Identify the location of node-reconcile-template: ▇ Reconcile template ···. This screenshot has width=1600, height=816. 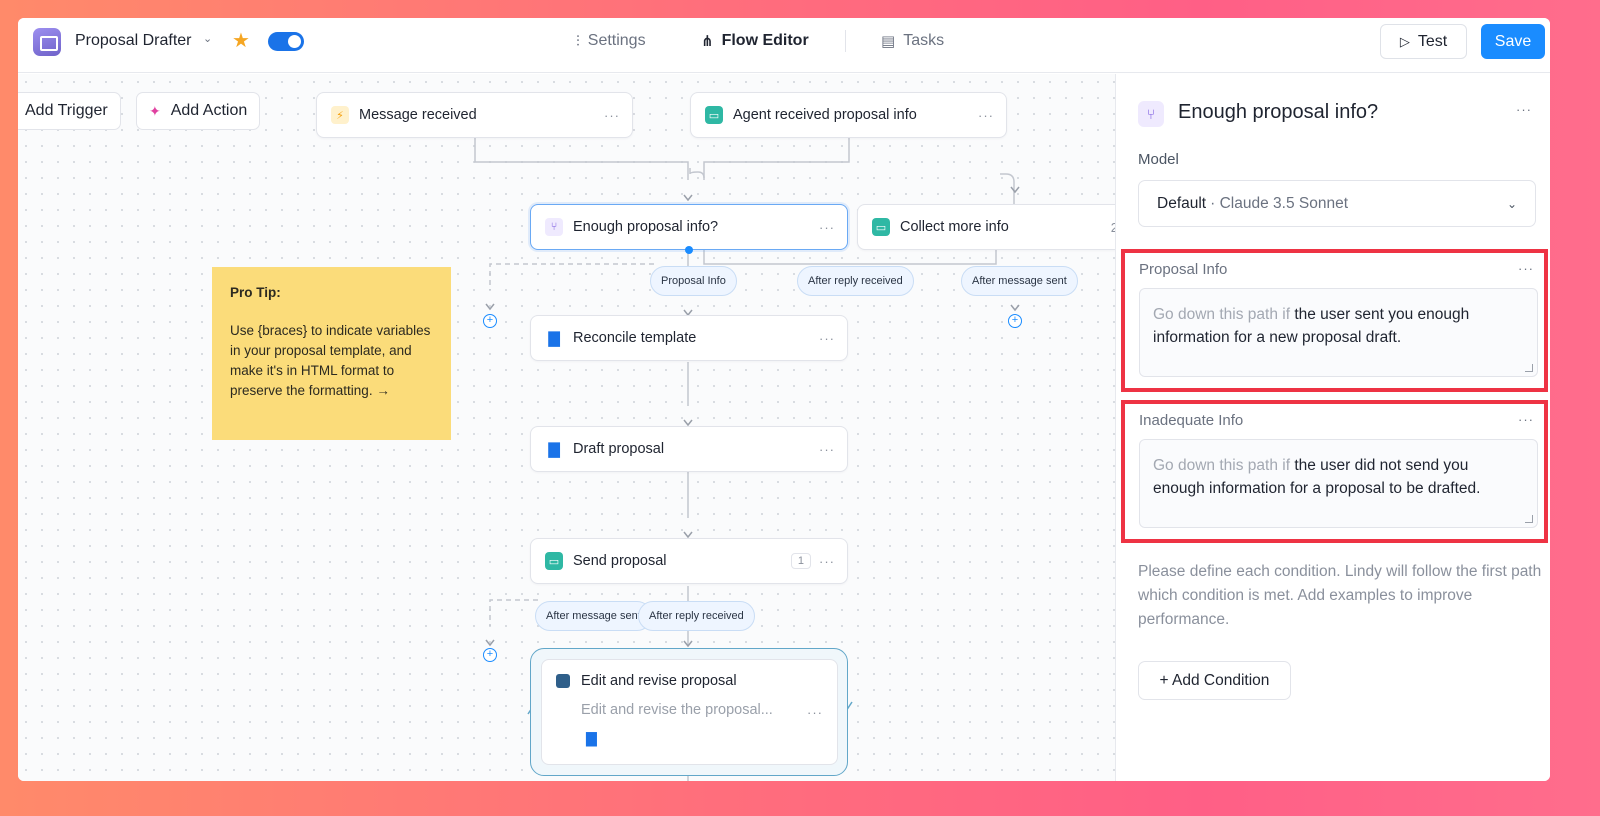
(689, 338).